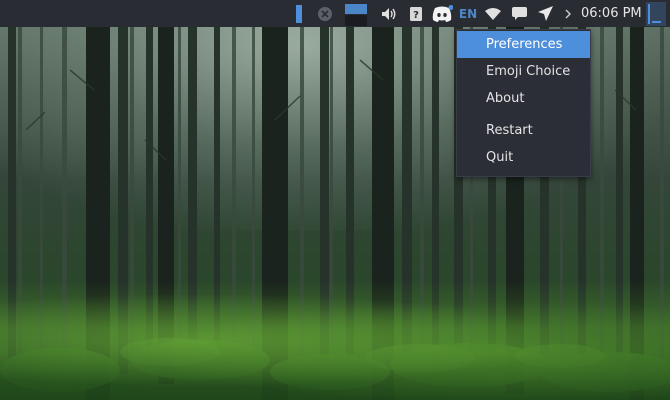 Image resolution: width=670 pixels, height=400 pixels. What do you see at coordinates (611, 13) in the screenshot?
I see `clock: 06:06 PM` at bounding box center [611, 13].